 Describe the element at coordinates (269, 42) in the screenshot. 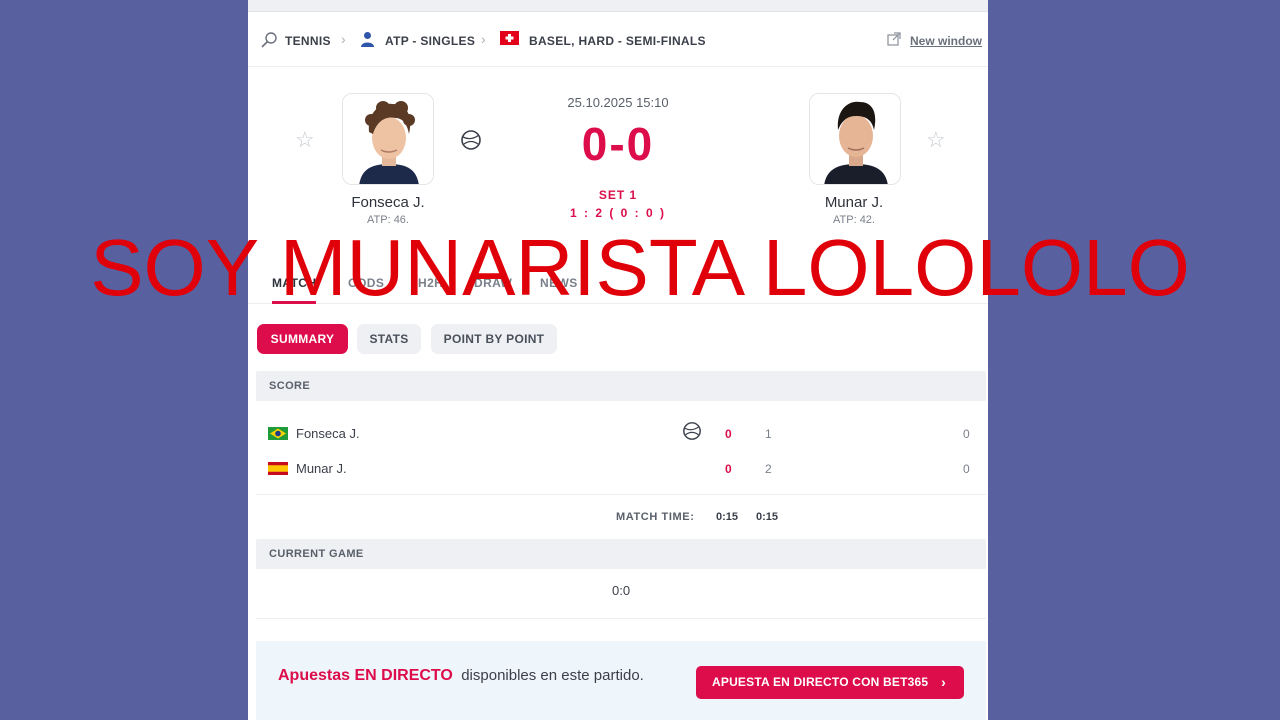

I see `tennis-racket-icon` at that location.